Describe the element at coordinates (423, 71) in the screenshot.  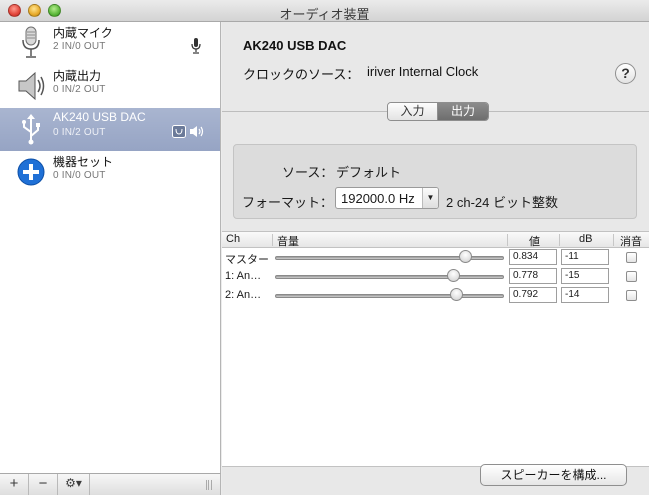
I see `clock-source-value: iriver Internal Clock` at that location.